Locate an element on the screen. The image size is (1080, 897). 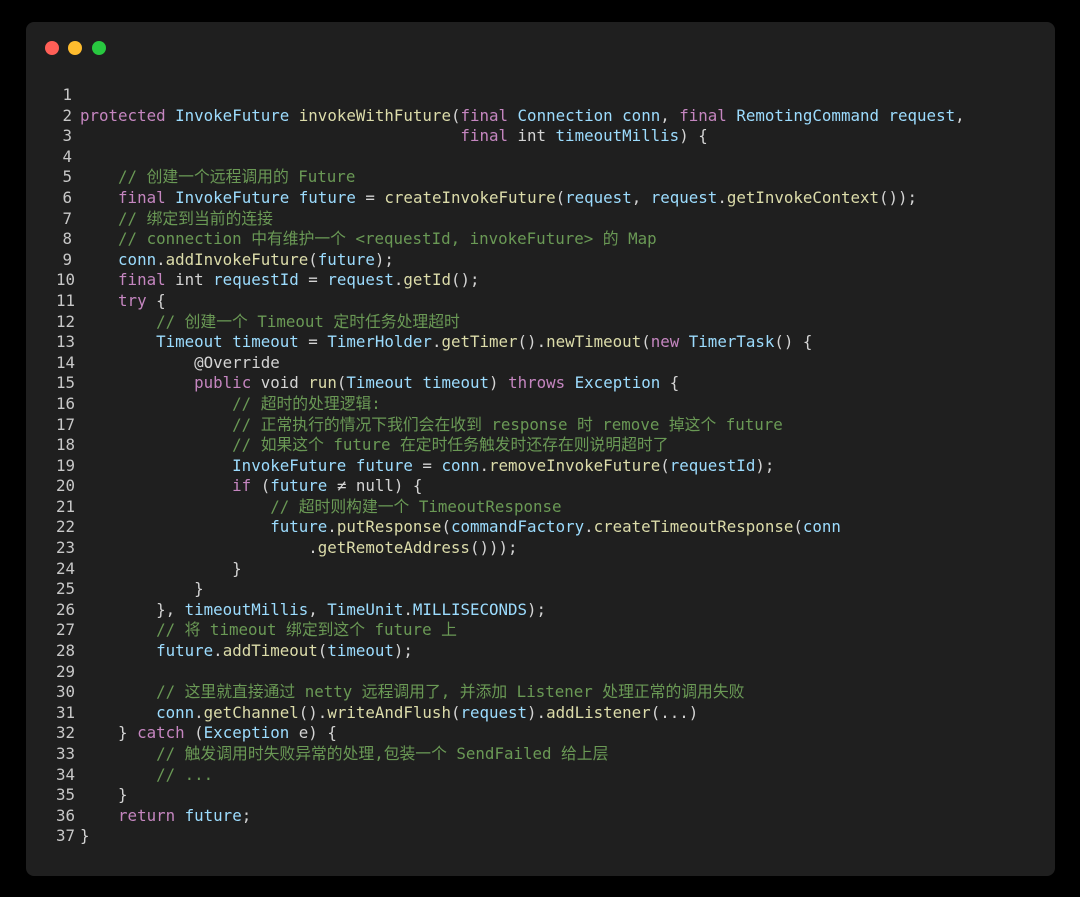
maximize-dot-icon is located at coordinates (99, 48).